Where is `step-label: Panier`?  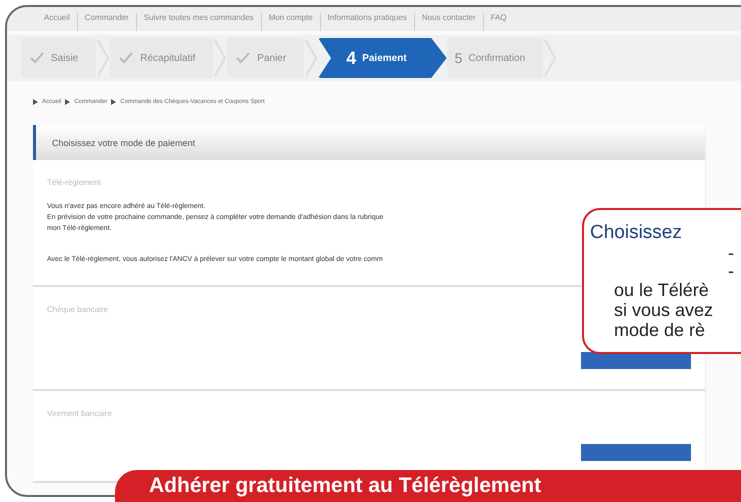
step-label: Panier is located at coordinates (271, 58).